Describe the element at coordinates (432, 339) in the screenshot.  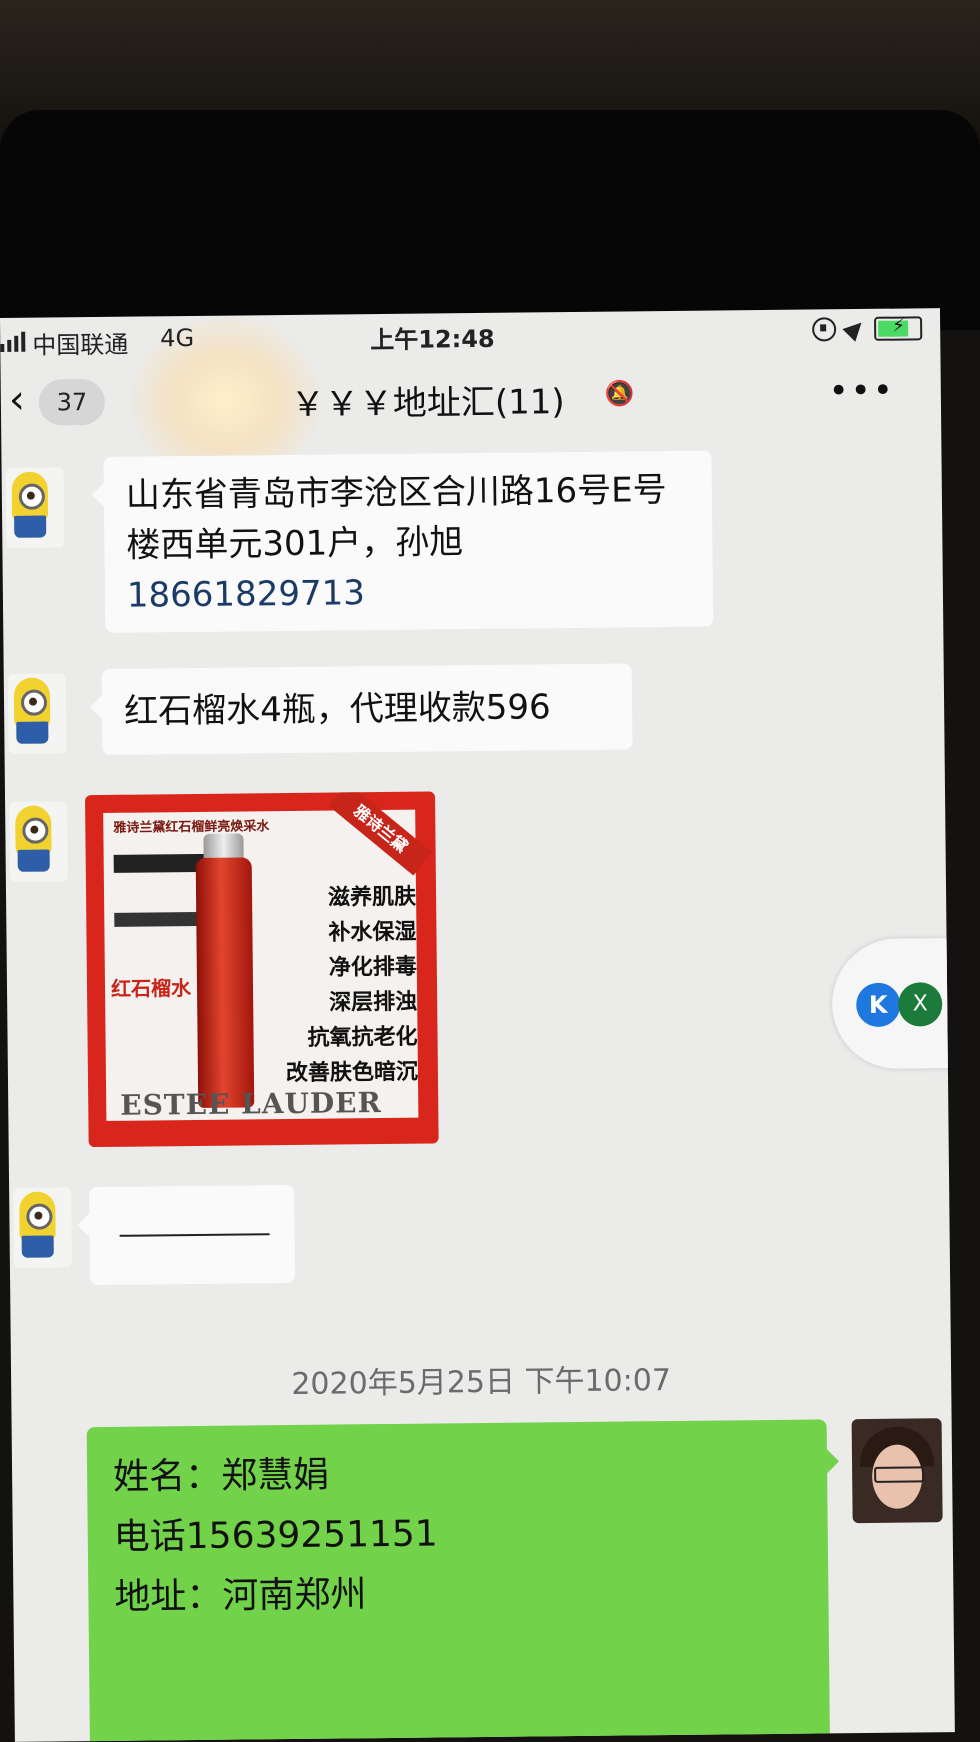
I see `status-time: 上午12:48` at that location.